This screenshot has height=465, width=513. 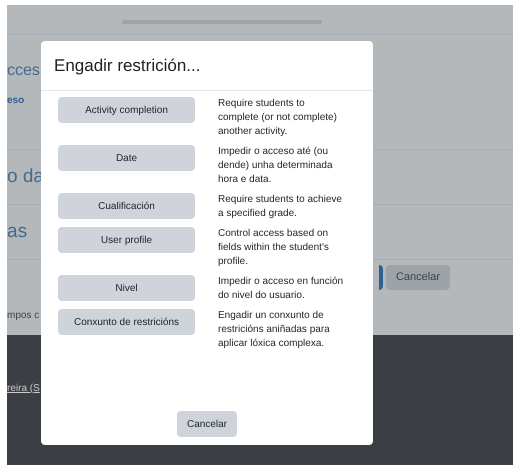 I want to click on option-description: Impedir o acceso en función do nivel do usuario., so click(x=281, y=289).